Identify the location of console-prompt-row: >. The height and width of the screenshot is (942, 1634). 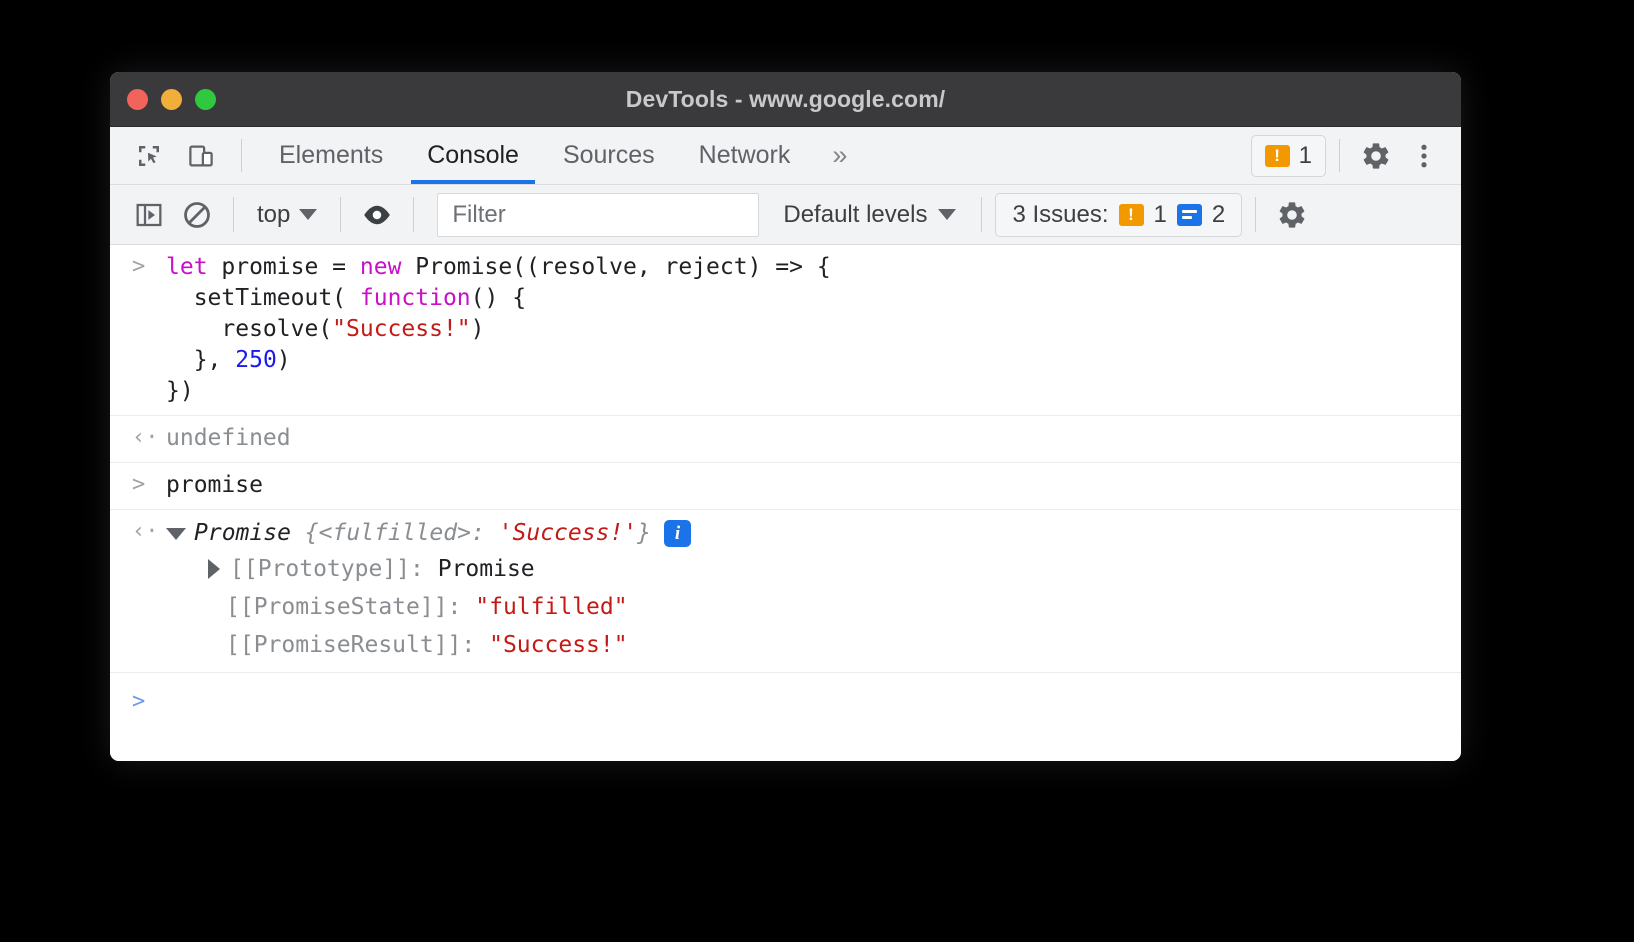
(785, 695).